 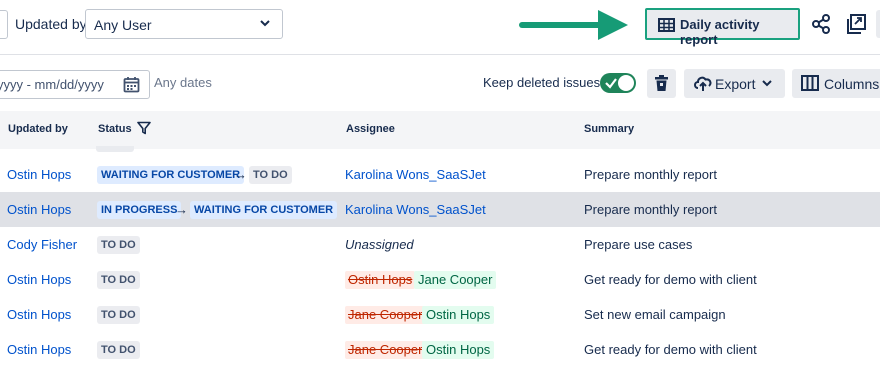 What do you see at coordinates (857, 24) in the screenshot?
I see `export-file-icon` at bounding box center [857, 24].